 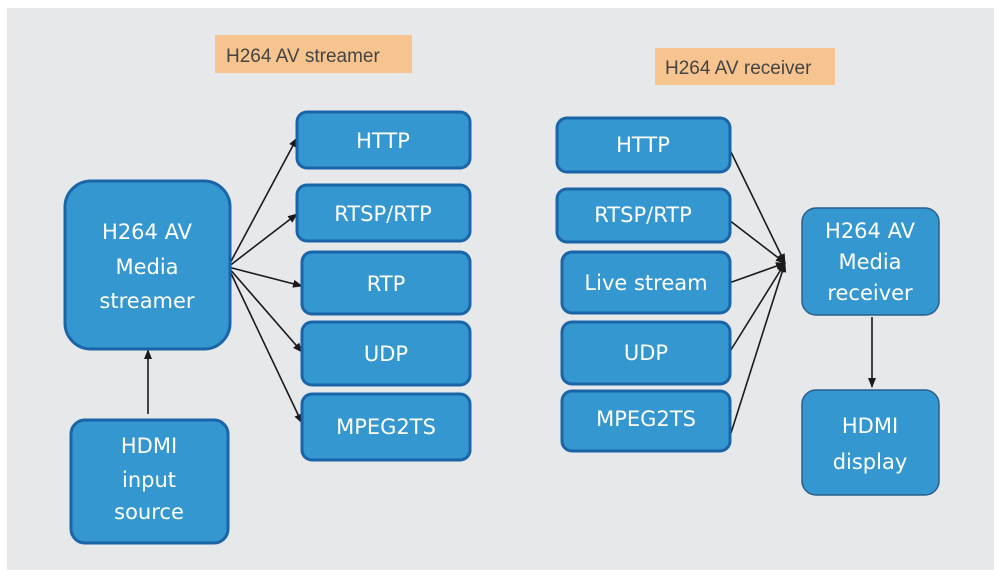 I want to click on streamer-protocol-udp: UDP, so click(x=386, y=353).